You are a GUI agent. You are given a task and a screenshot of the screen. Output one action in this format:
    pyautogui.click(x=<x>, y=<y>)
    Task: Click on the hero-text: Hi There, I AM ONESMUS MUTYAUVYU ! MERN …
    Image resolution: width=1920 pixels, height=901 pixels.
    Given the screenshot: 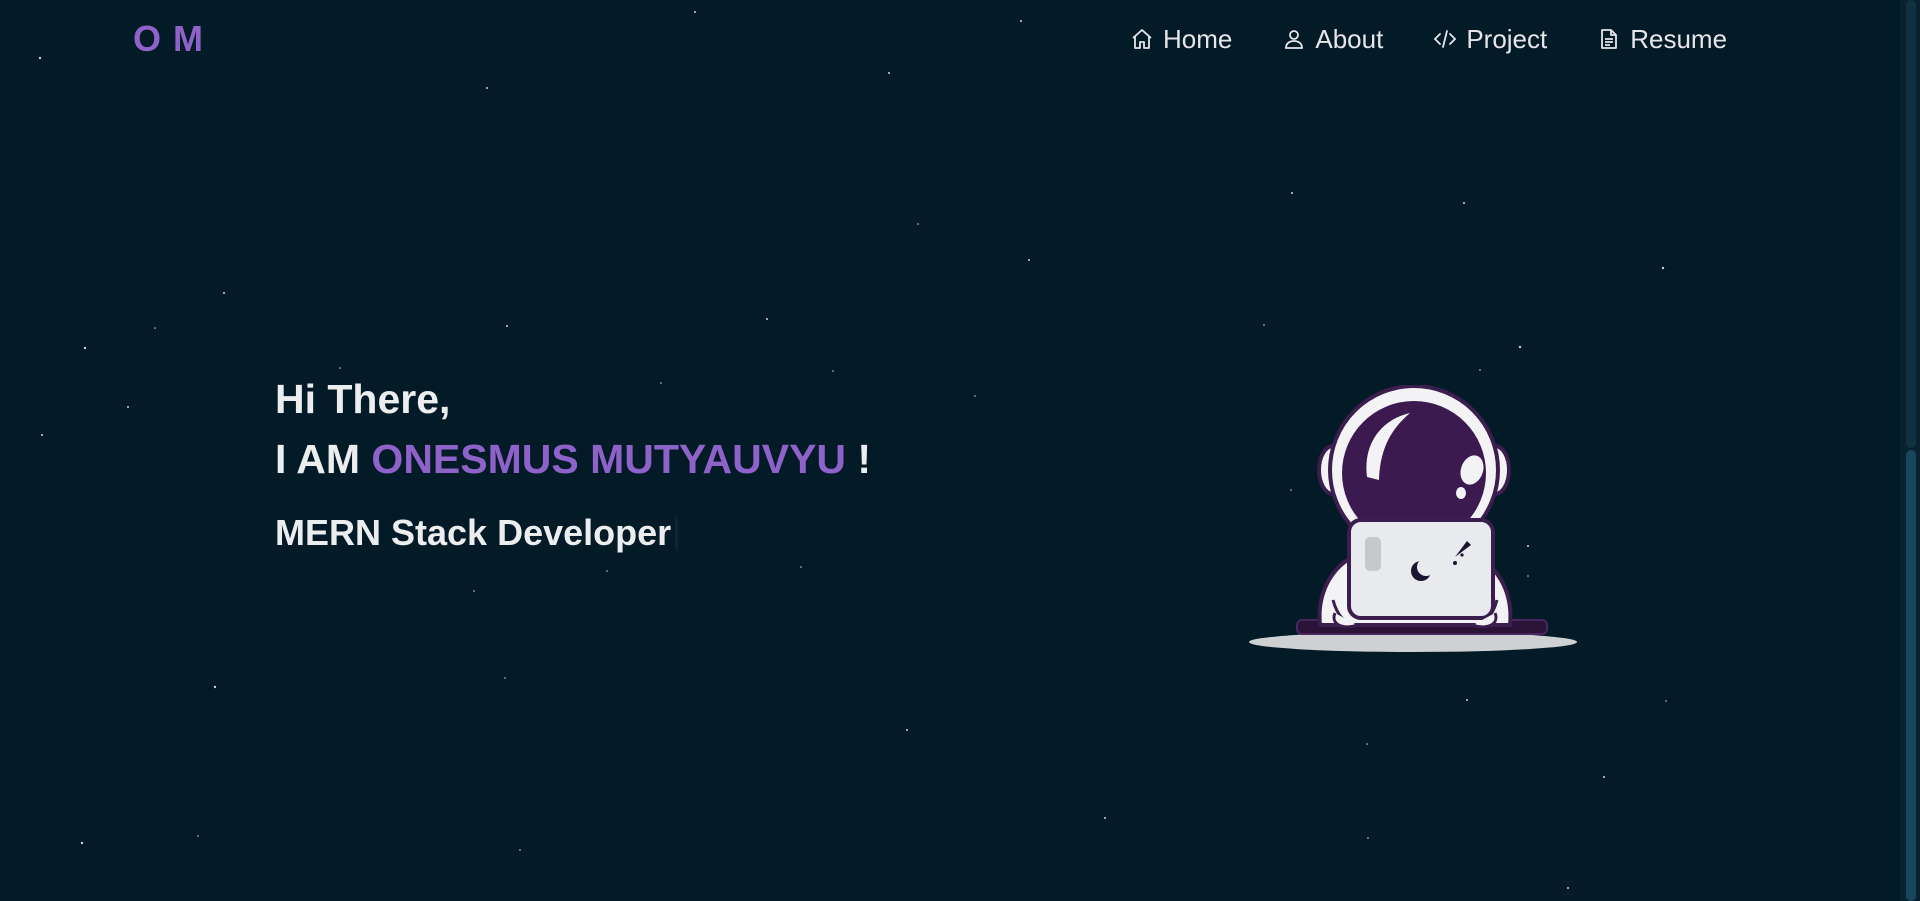 What is the action you would take?
    pyautogui.click(x=573, y=462)
    